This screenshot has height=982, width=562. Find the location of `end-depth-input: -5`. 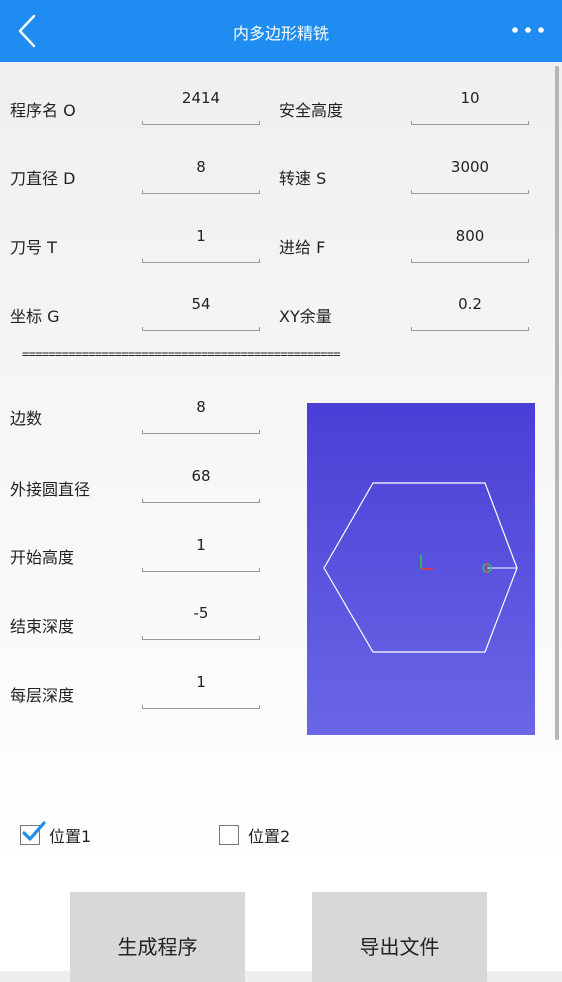

end-depth-input: -5 is located at coordinates (201, 622).